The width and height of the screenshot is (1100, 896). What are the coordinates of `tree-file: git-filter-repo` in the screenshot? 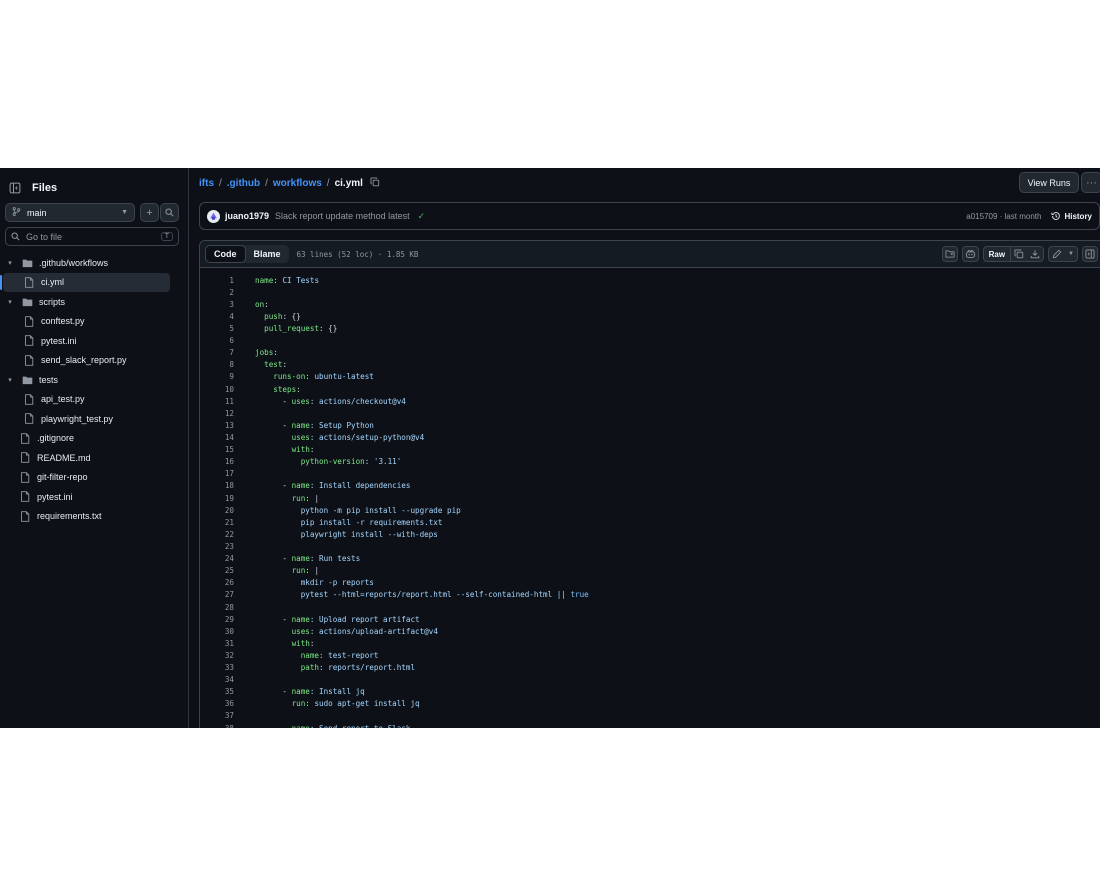 It's located at (94, 478).